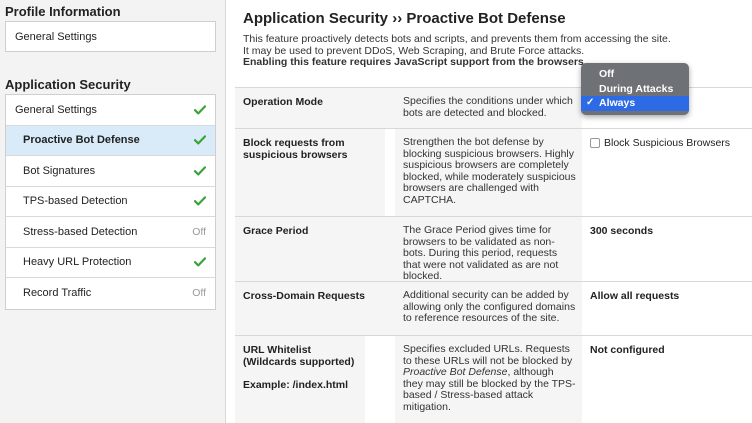  Describe the element at coordinates (617, 103) in the screenshot. I see `option-label: Always` at that location.